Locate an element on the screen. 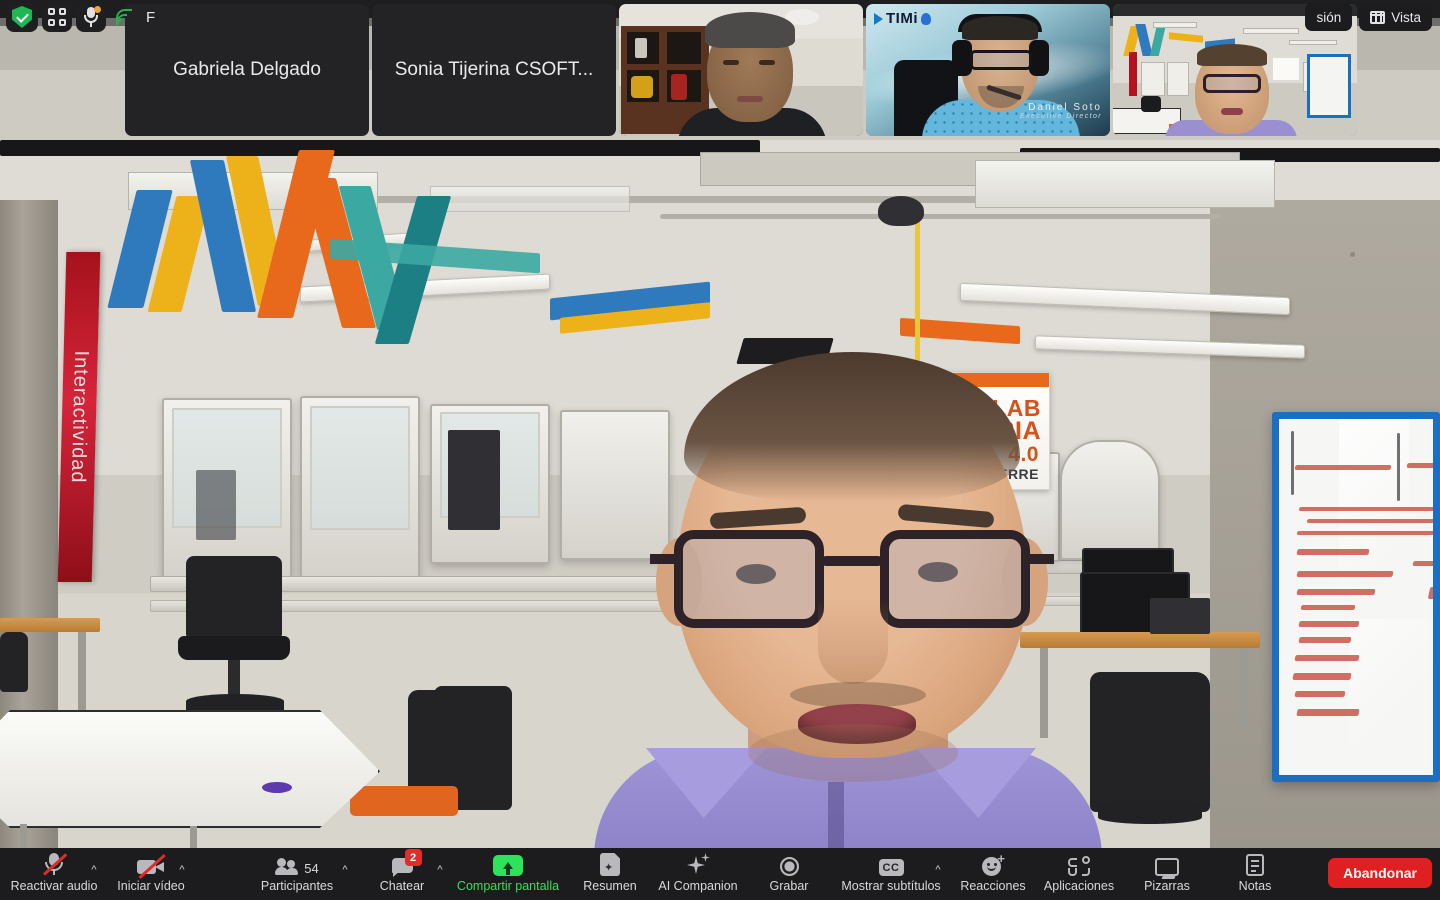  participants-icon: 54 is located at coordinates (297, 864).